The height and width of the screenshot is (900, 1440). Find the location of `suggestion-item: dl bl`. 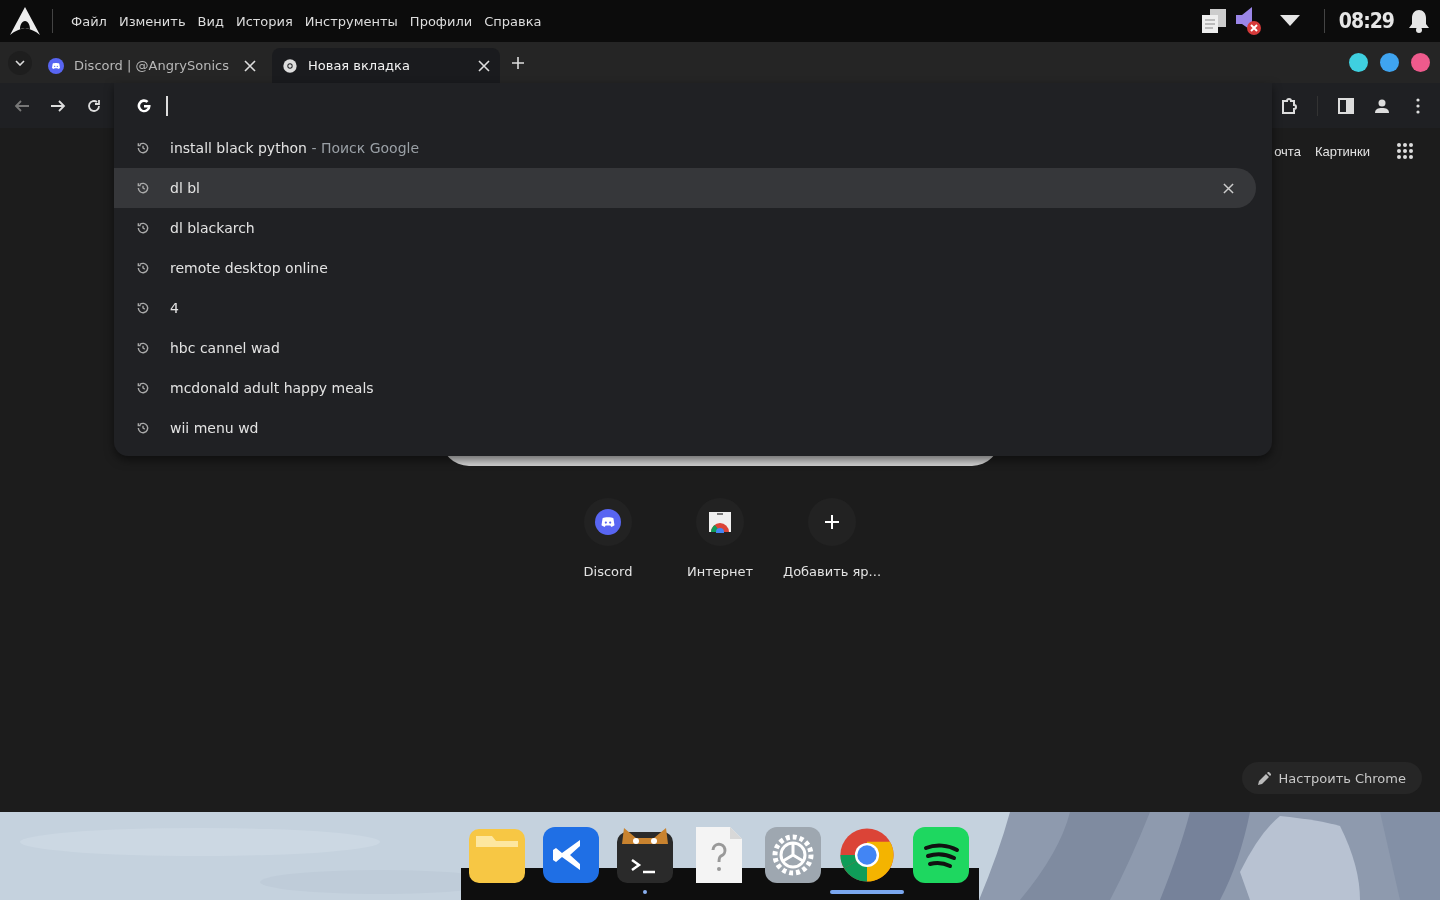

suggestion-item: dl bl is located at coordinates (685, 188).